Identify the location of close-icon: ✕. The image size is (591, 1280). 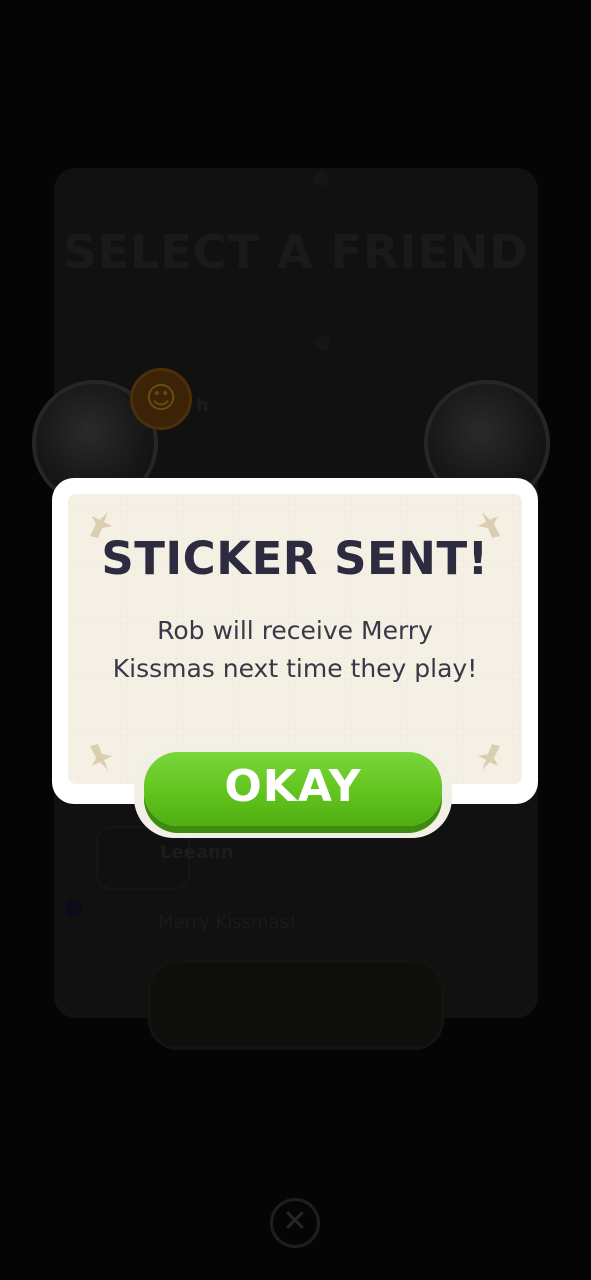
(295, 1223).